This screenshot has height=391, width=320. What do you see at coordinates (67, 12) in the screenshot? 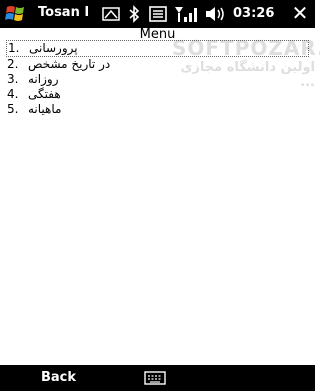
I see `app-title: Tosan I` at bounding box center [67, 12].